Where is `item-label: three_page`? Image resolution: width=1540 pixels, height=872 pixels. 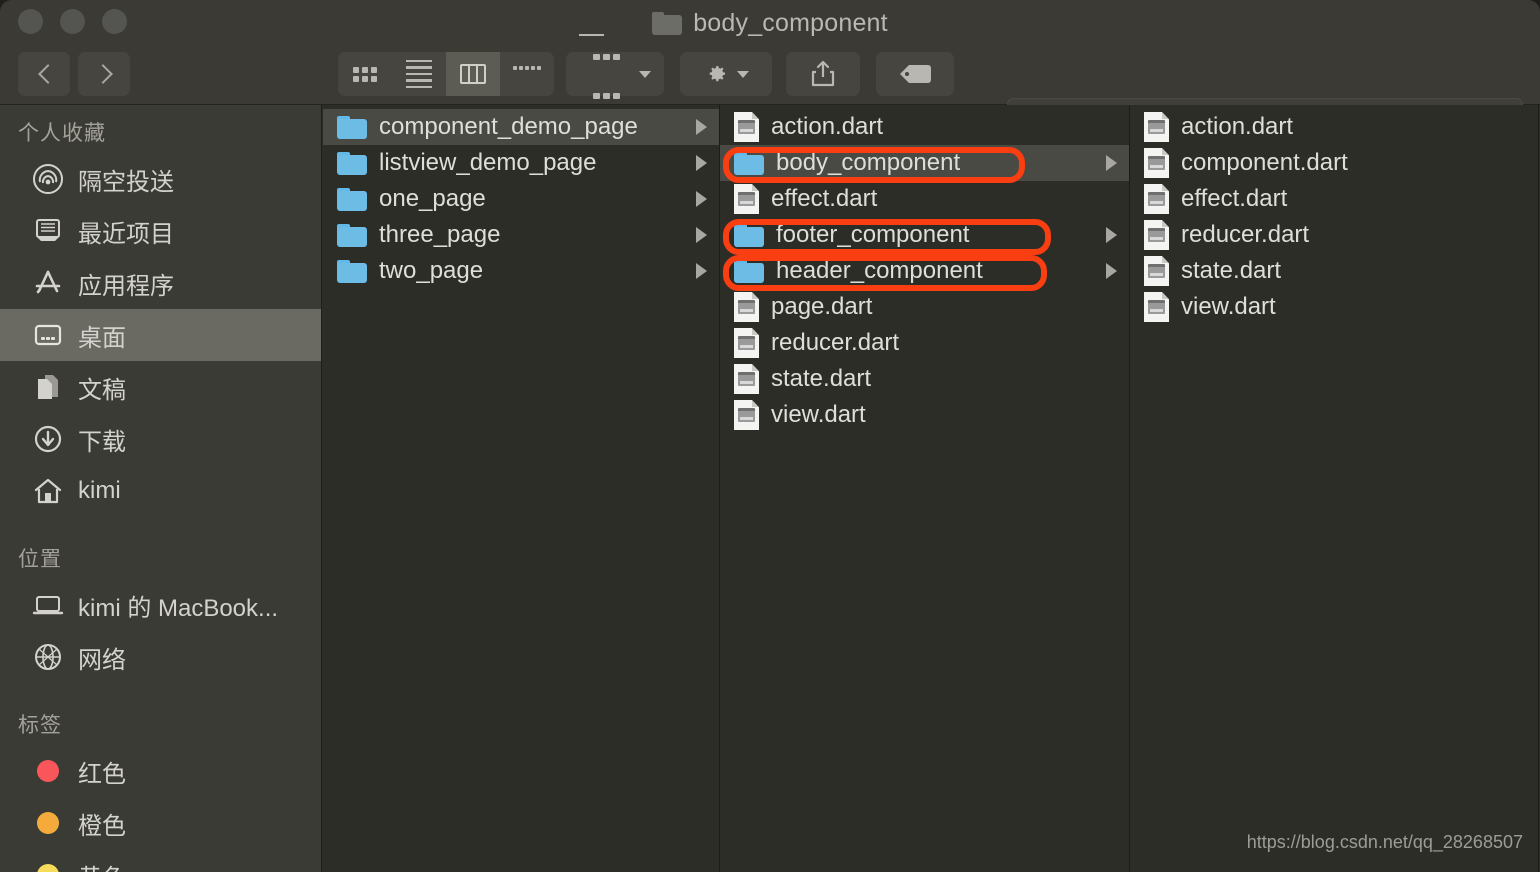
item-label: three_page is located at coordinates (440, 234).